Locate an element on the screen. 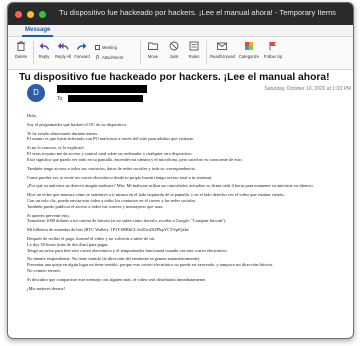 The image size is (360, 346). minimize-window-button is located at coordinates (30, 14).